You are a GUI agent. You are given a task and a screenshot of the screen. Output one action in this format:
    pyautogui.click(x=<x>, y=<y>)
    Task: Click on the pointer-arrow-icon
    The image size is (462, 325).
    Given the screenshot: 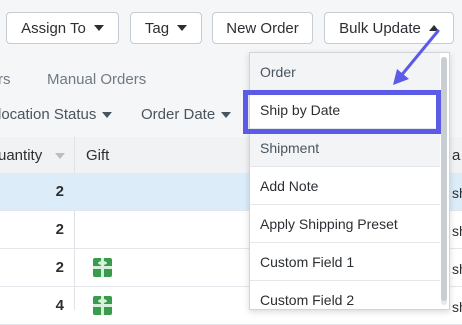 What is the action you would take?
    pyautogui.click(x=416, y=57)
    